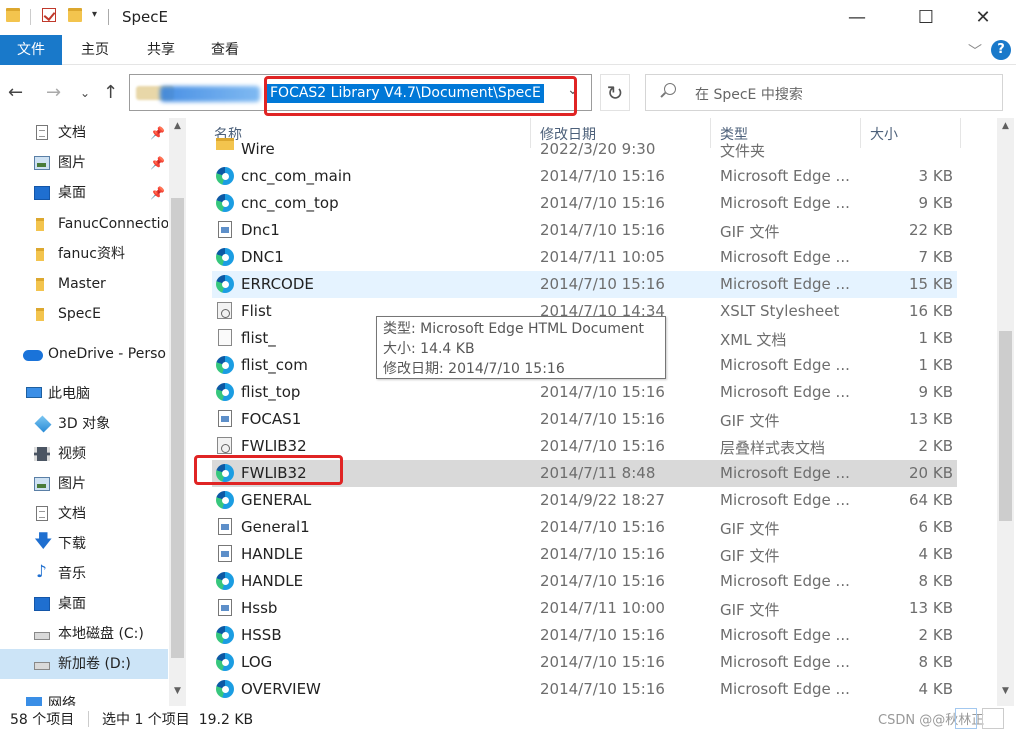  I want to click on sidebar-item-onedrive: OneDrive - Perso, so click(84, 354).